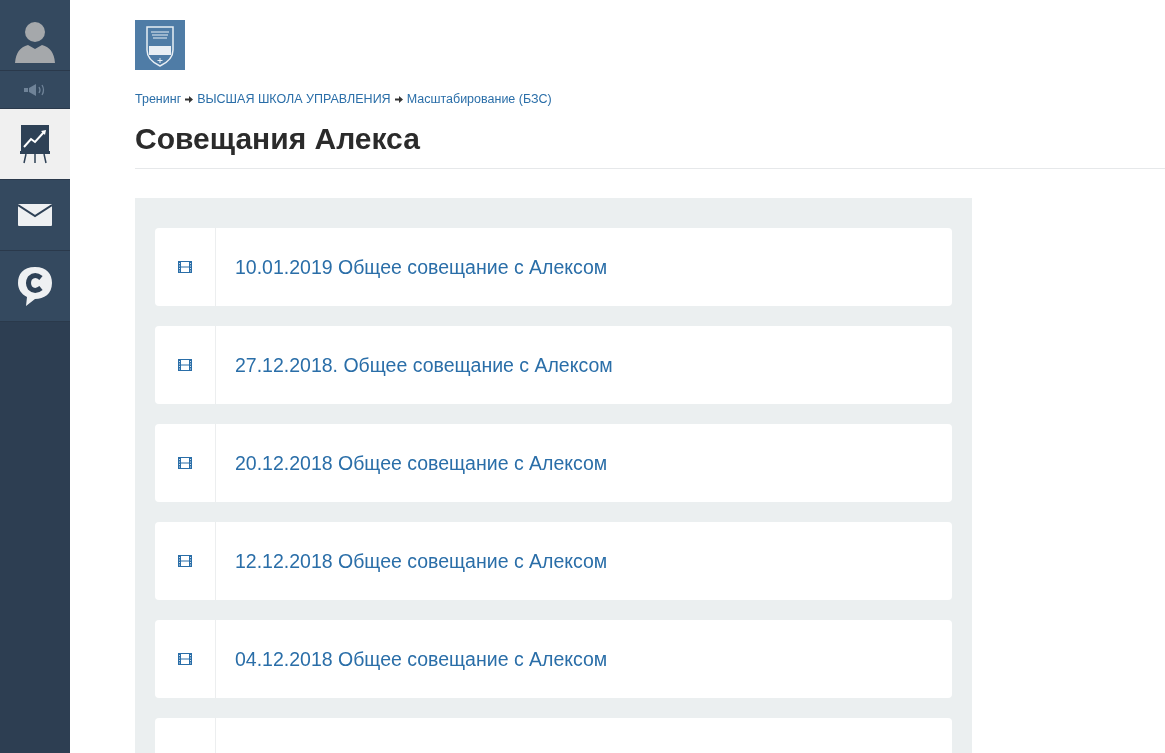 The image size is (1165, 753). I want to click on lesson-title: 10.01.2019 Общее совещание с Алексом, so click(421, 267).